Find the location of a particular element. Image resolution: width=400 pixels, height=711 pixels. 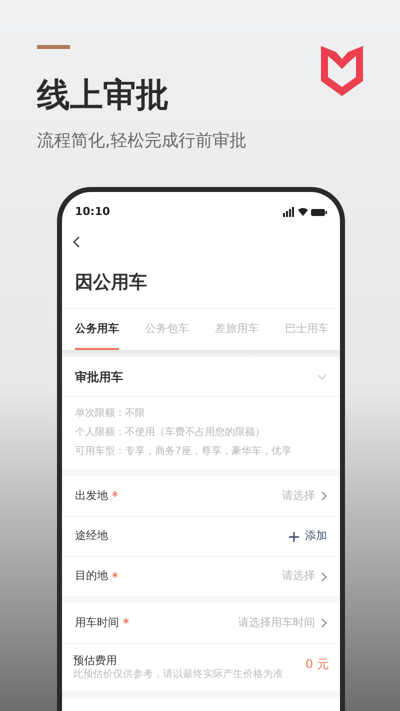

status-time: 10:10 is located at coordinates (92, 212).